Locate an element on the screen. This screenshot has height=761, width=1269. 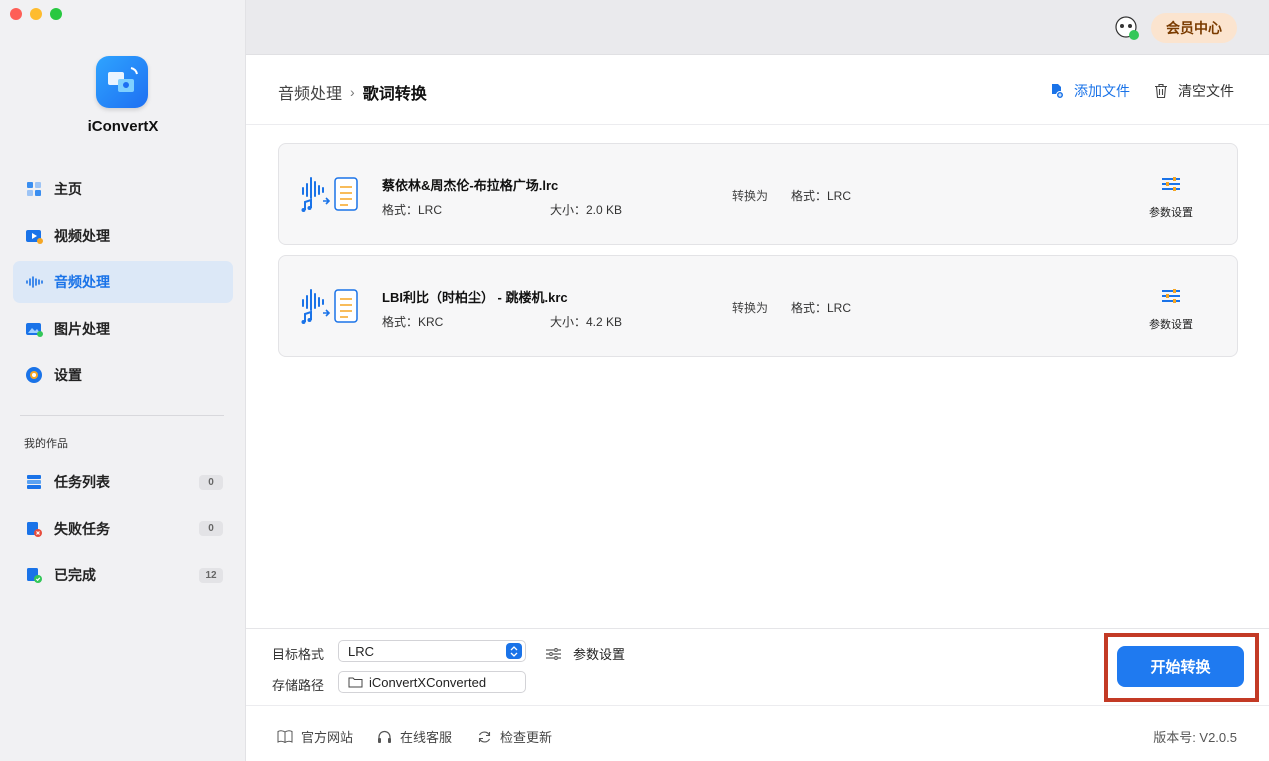
completed-icon is located at coordinates (34, 575).